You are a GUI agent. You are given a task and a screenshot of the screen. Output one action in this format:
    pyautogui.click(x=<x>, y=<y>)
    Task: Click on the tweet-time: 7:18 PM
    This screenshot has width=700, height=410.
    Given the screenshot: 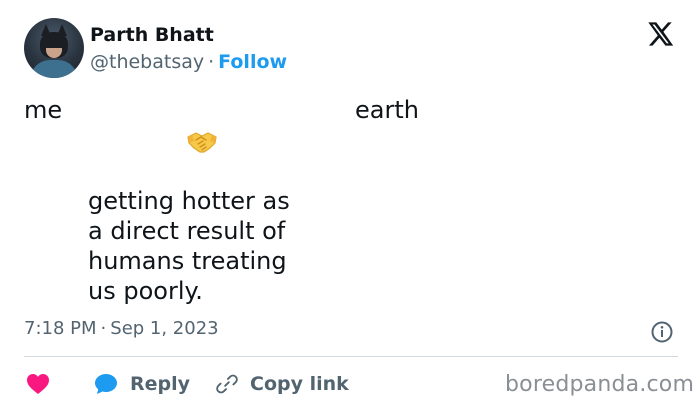 What is the action you would take?
    pyautogui.click(x=60, y=328)
    